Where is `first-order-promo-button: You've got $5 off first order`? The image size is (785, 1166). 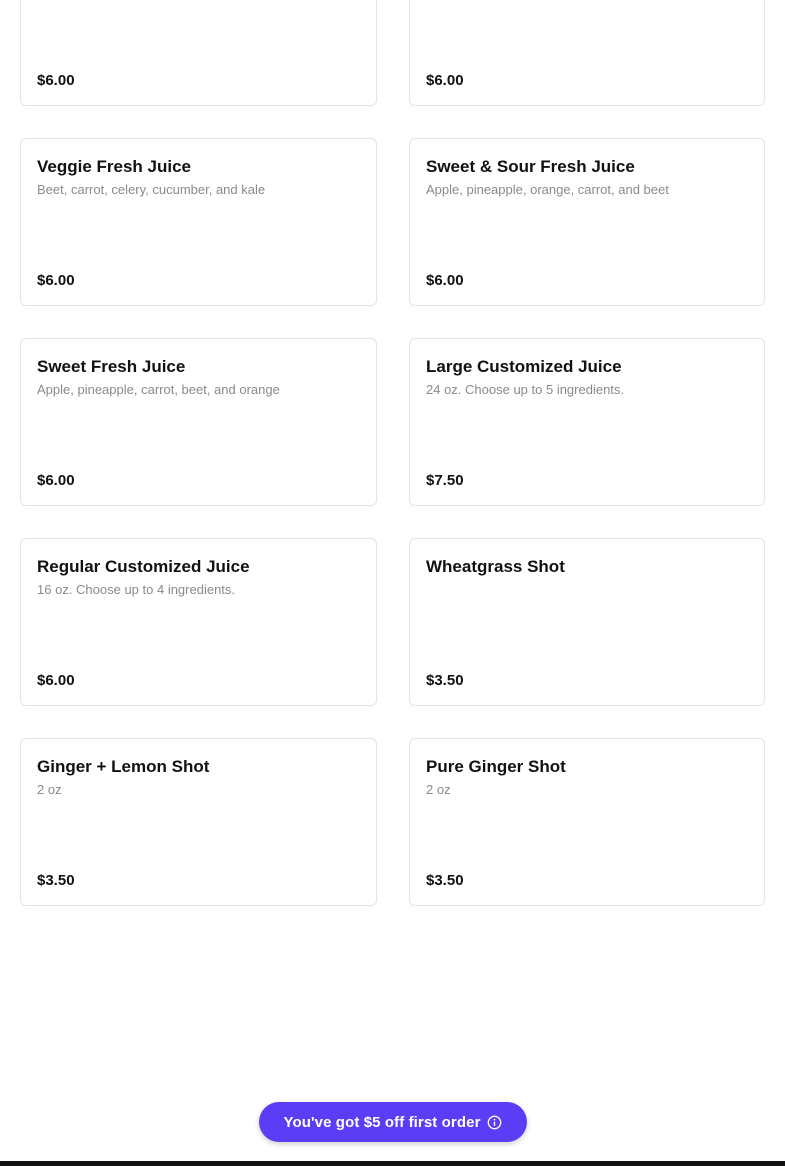
first-order-promo-button: You've got $5 off first order is located at coordinates (393, 1122).